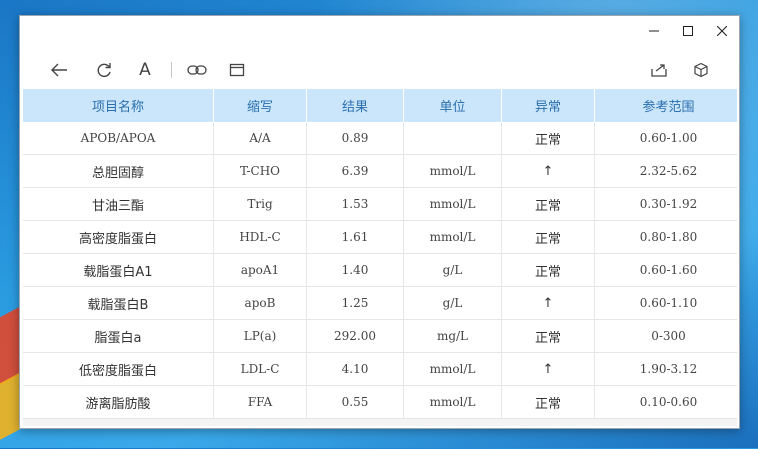 This screenshot has height=449, width=758. Describe the element at coordinates (260, 237) in the screenshot. I see `cell-abbreviation: HDL-C` at that location.